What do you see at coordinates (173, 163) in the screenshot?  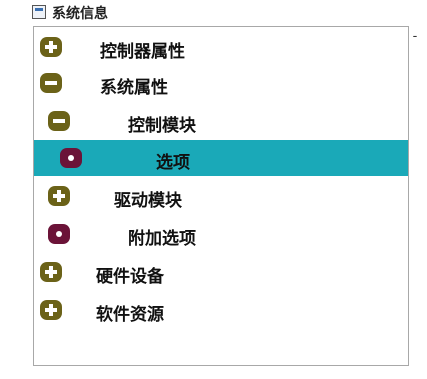 I see `tree-item-label: 选项` at bounding box center [173, 163].